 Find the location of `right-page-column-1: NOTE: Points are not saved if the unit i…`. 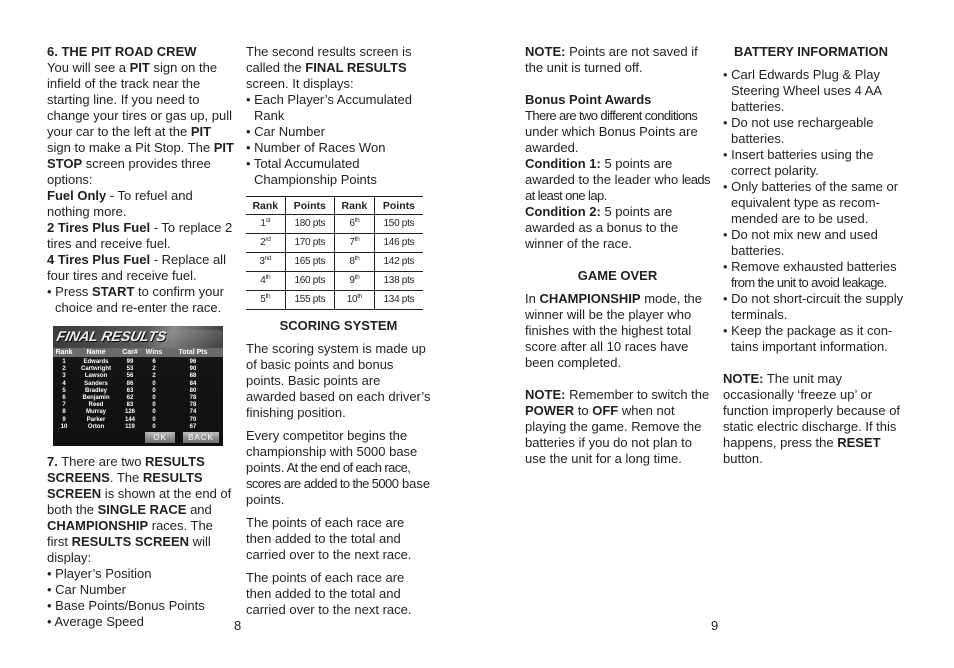

right-page-column-1: NOTE: Points are not saved if the unit i… is located at coordinates (618, 255).